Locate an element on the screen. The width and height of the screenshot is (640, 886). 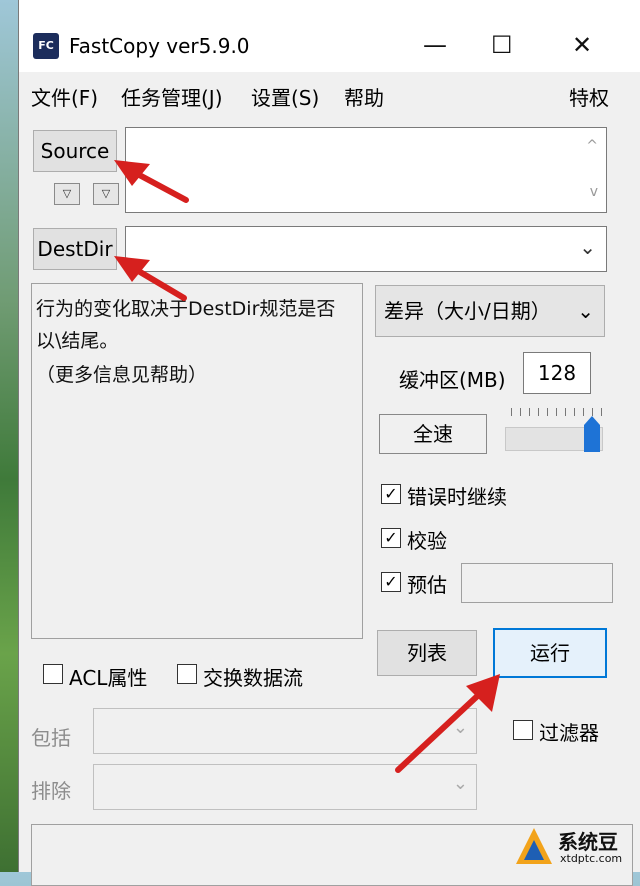
watermark-brand: 系统豆 is located at coordinates (588, 842).